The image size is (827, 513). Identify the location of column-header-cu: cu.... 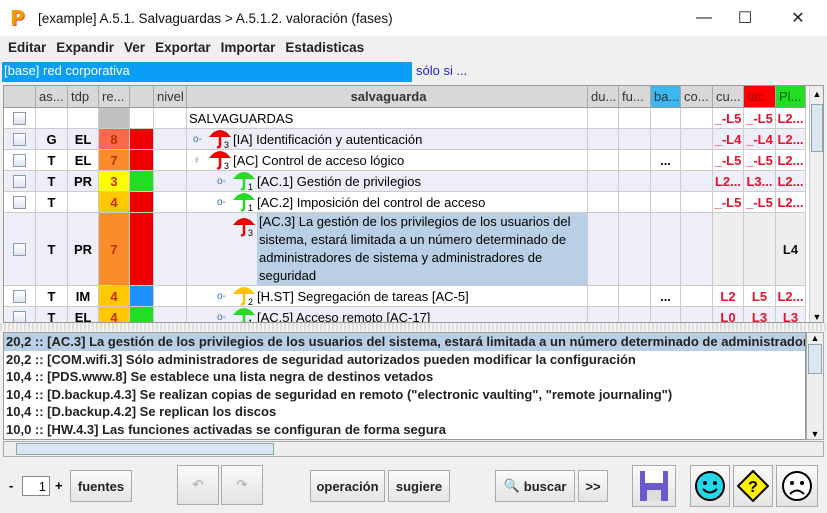
(728, 97).